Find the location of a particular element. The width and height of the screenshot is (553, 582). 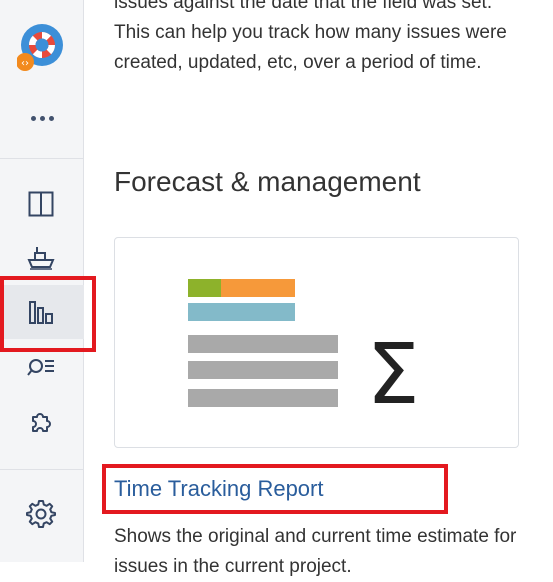

svg-text: Σ is located at coordinates (392, 374).